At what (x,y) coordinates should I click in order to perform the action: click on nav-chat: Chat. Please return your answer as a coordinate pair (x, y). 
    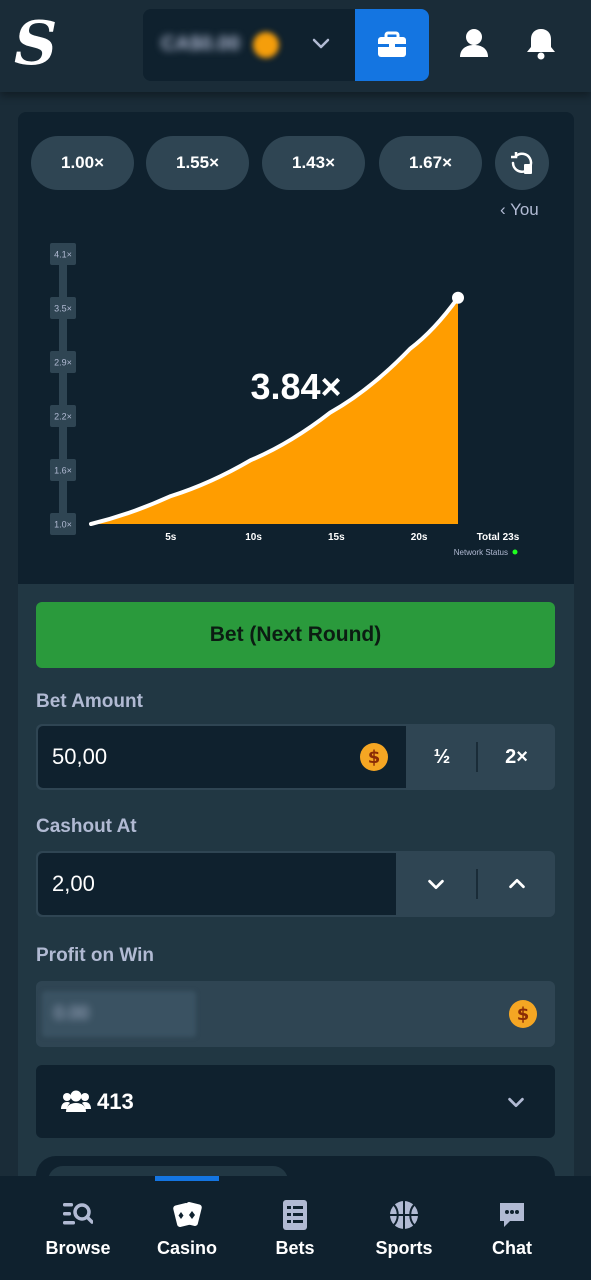
    Looking at the image, I should click on (512, 1228).